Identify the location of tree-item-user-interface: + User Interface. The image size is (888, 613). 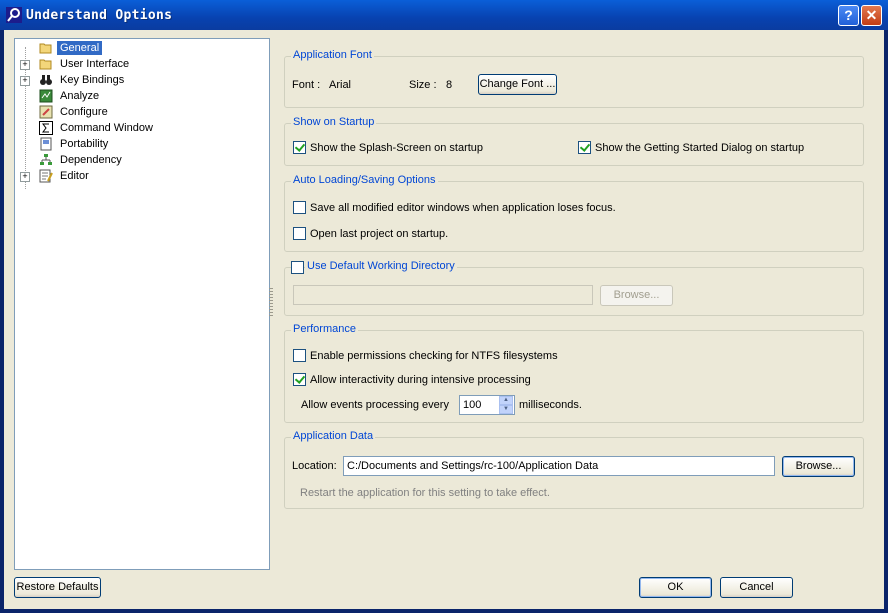
(142, 64).